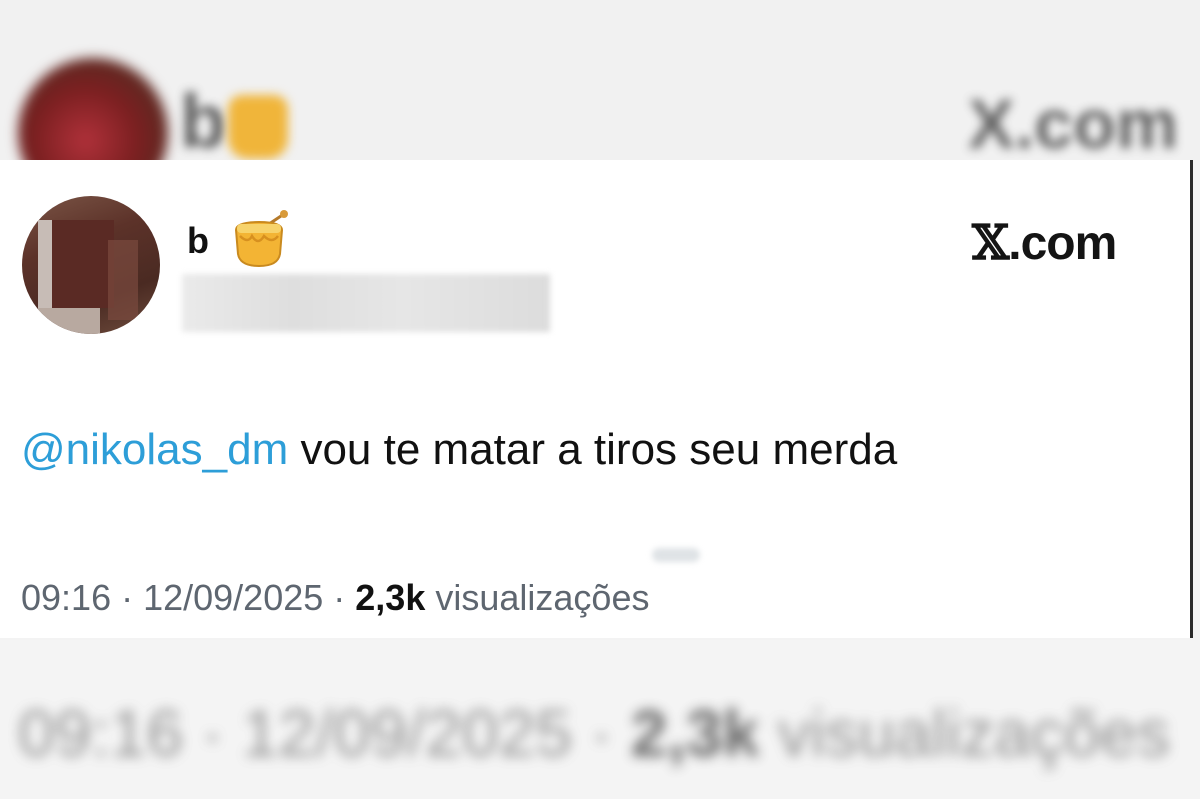 The image size is (1200, 799). What do you see at coordinates (123, 280) in the screenshot?
I see `avatar-shade` at bounding box center [123, 280].